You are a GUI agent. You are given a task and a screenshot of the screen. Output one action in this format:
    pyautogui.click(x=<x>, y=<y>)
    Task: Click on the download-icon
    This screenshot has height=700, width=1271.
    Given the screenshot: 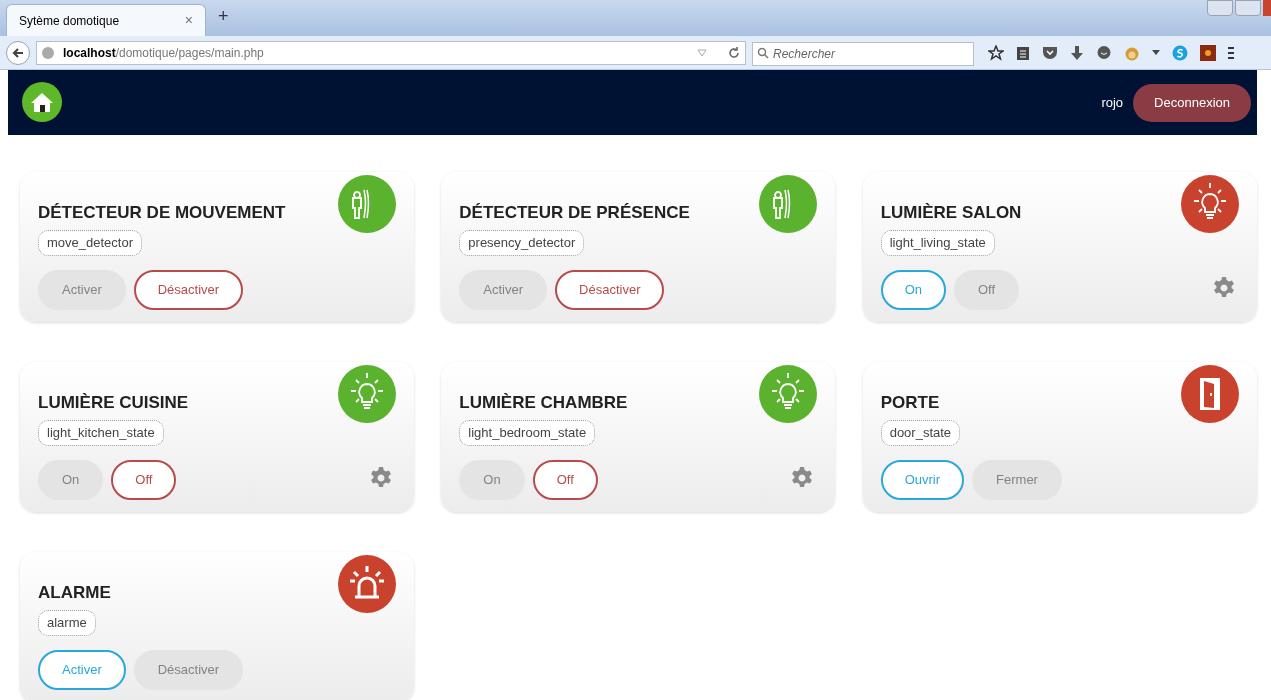 What is the action you would take?
    pyautogui.click(x=1077, y=52)
    